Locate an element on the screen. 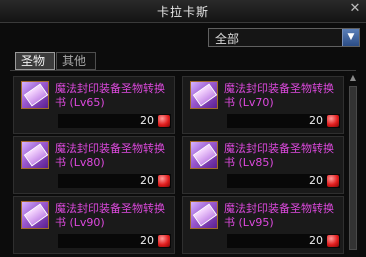  window-title: 卡拉卡斯 is located at coordinates (182, 12).